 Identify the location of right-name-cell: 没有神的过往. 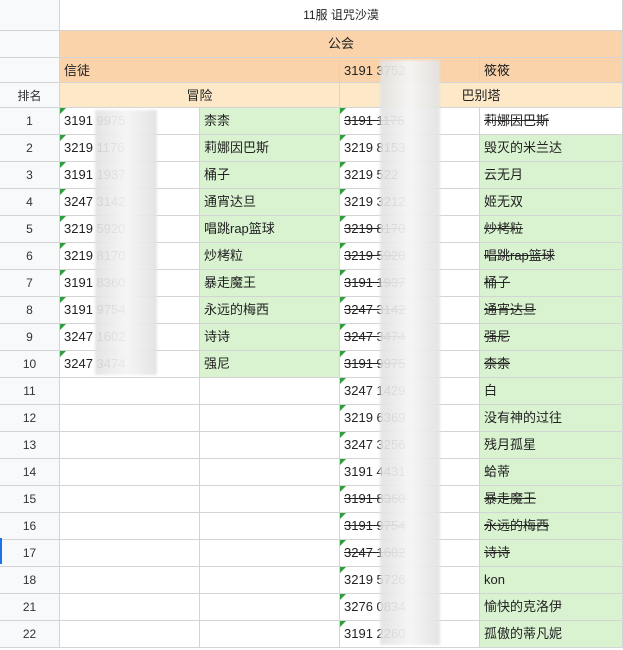
(551, 418).